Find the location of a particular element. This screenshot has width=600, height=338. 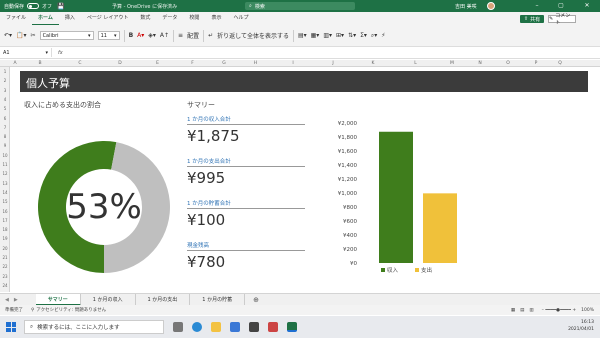

column-header-A: A is located at coordinates (15, 63).